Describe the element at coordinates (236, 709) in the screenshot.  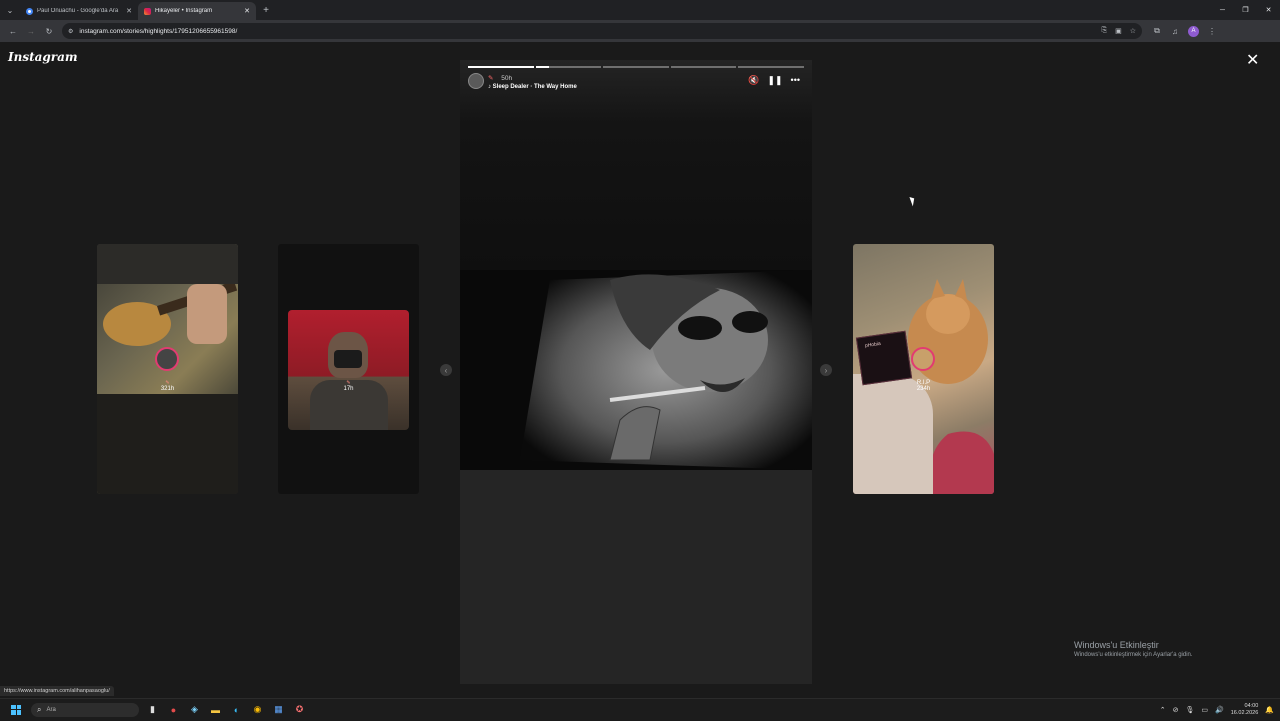
I see `edge-icon: ◐` at that location.